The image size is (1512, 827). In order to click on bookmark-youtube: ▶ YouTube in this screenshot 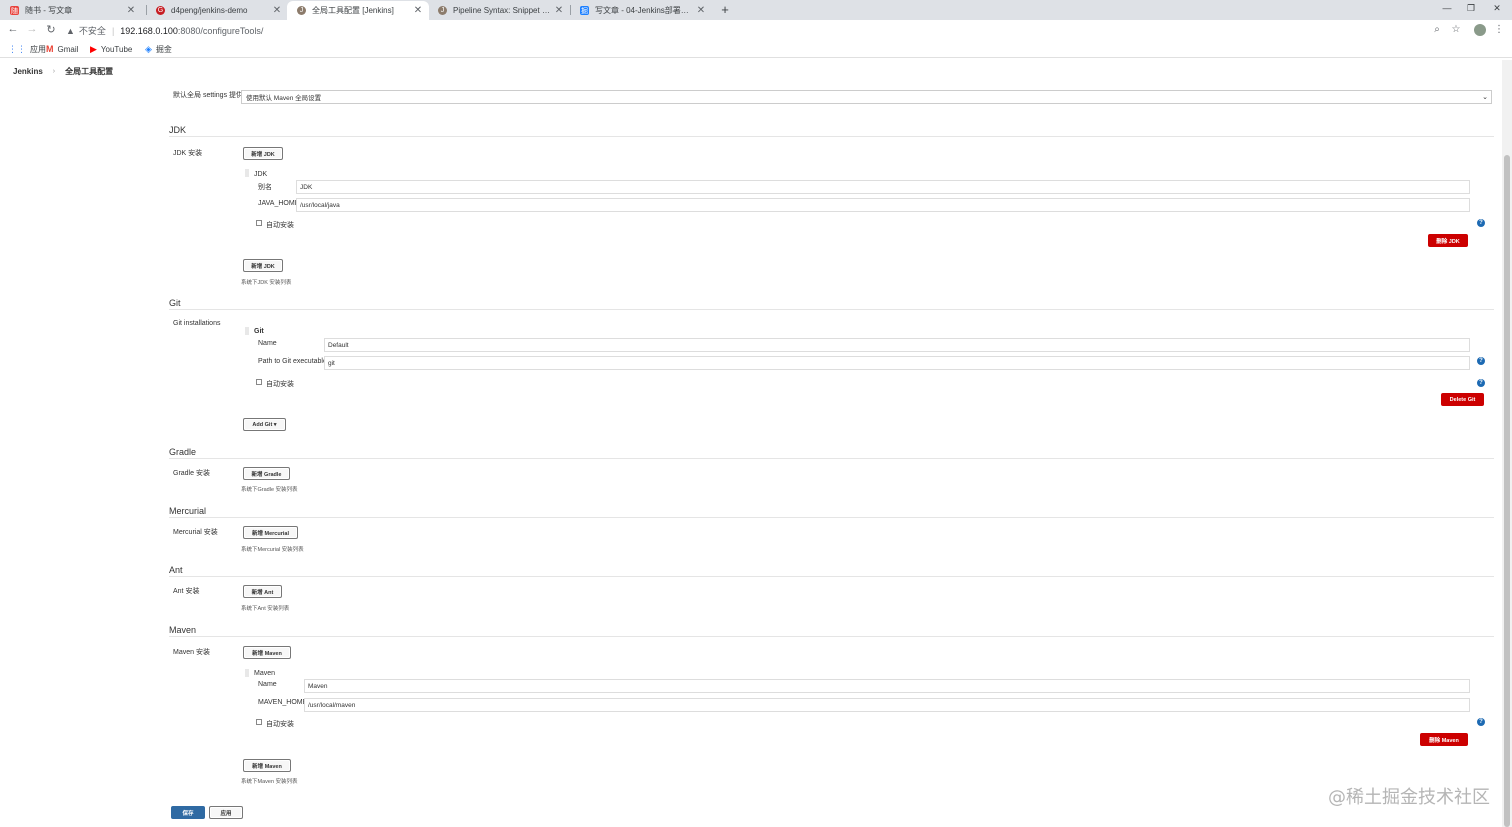, I will do `click(111, 49)`.